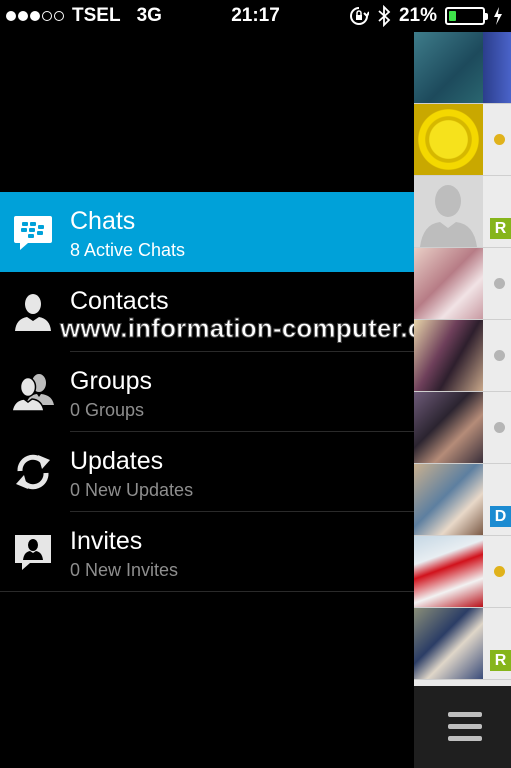  I want to click on menu-item-title: Invites, so click(106, 541).